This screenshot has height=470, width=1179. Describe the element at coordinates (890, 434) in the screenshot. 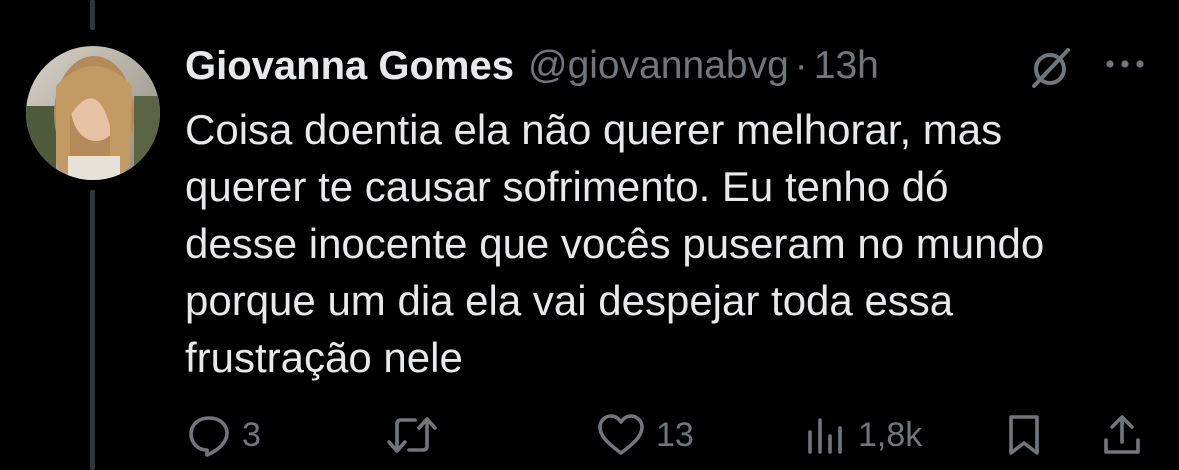

I see `views-count: 1,8k` at that location.